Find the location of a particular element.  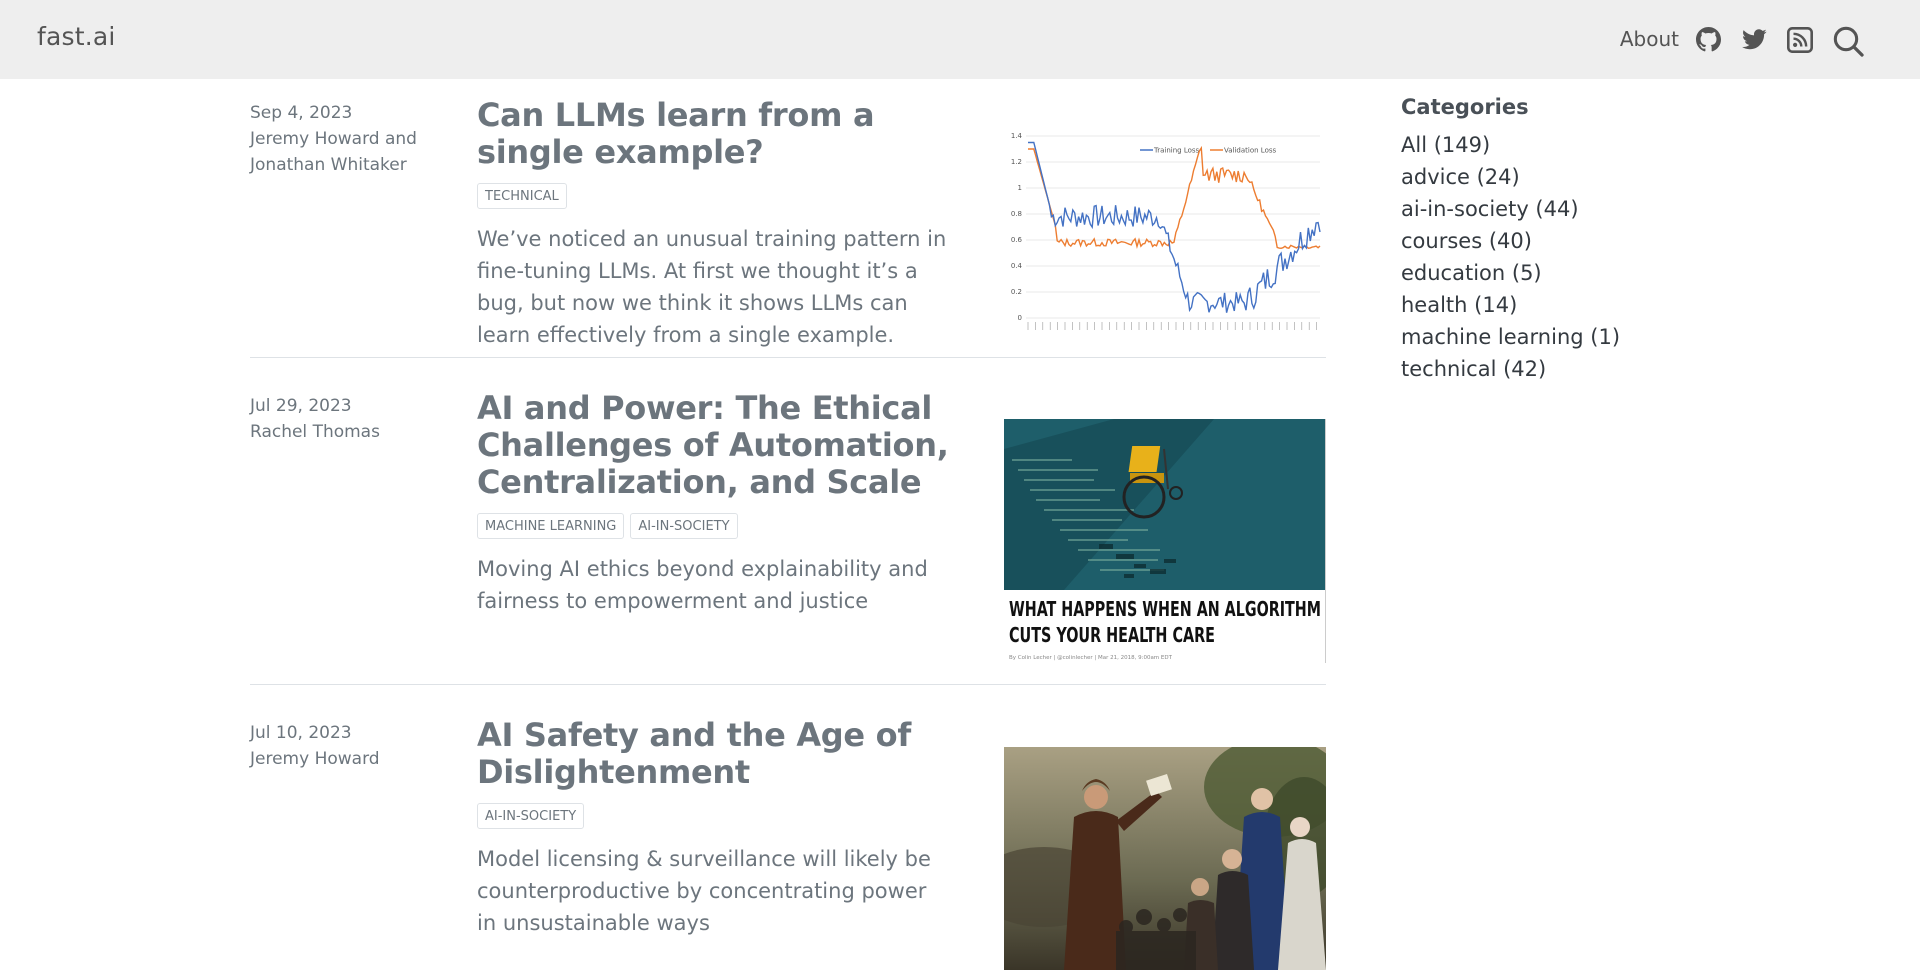

y-tick-label: 0.4 is located at coordinates (1017, 266).